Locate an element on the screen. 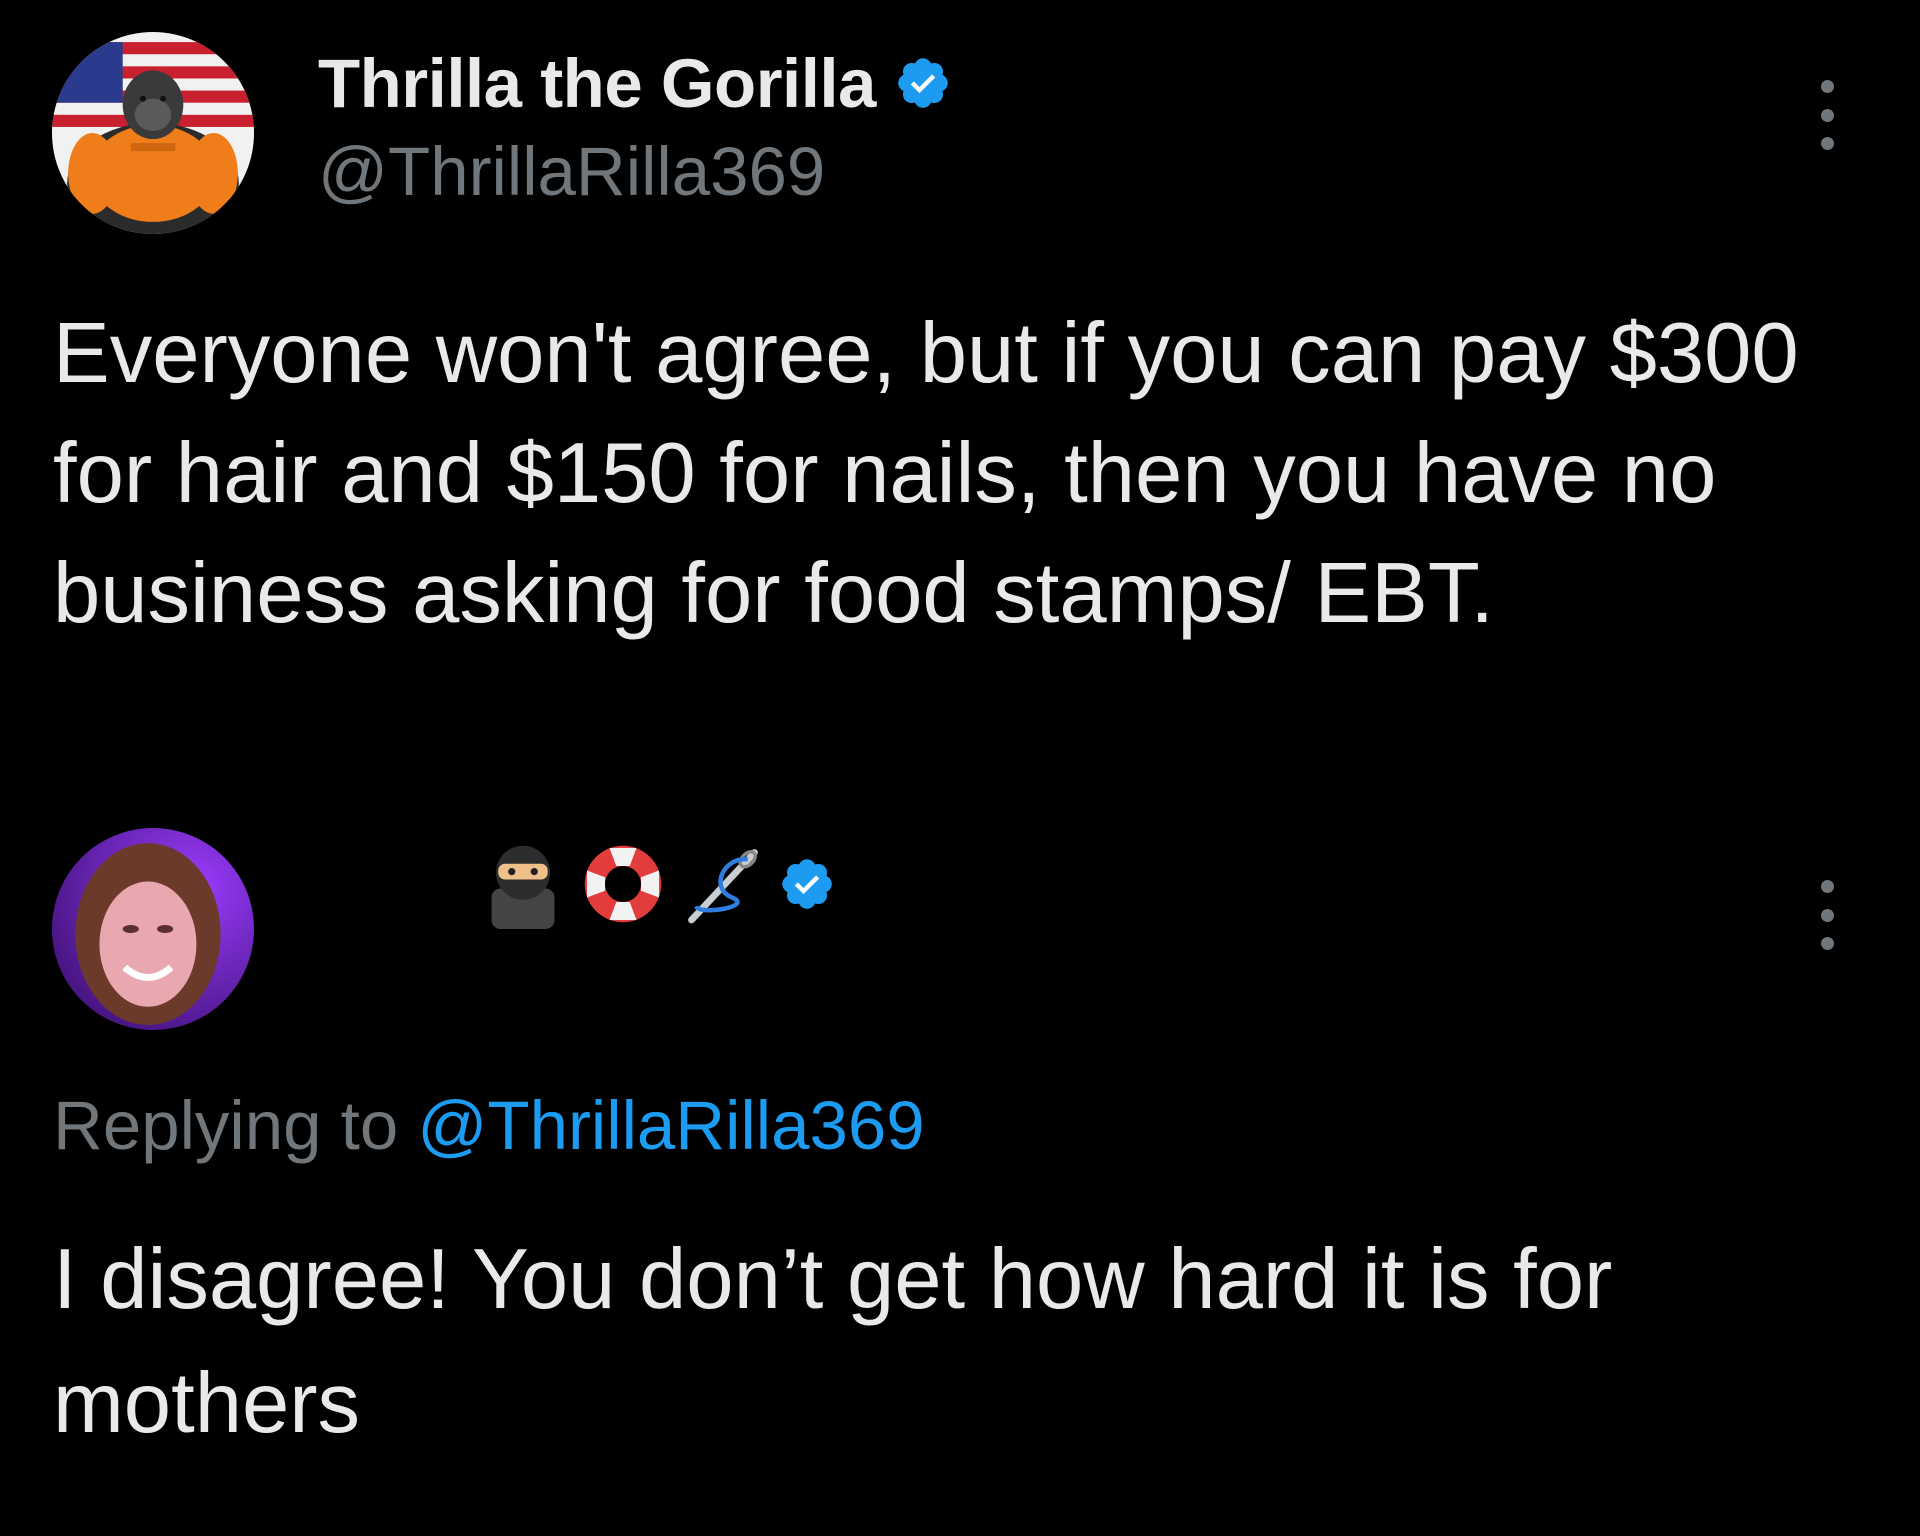 The width and height of the screenshot is (1920, 1536). reply-author-name-line is located at coordinates (657, 884).